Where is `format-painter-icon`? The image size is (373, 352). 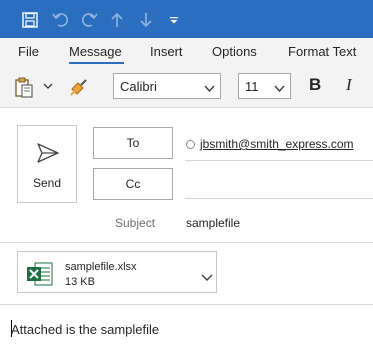
format-painter-icon is located at coordinates (79, 87).